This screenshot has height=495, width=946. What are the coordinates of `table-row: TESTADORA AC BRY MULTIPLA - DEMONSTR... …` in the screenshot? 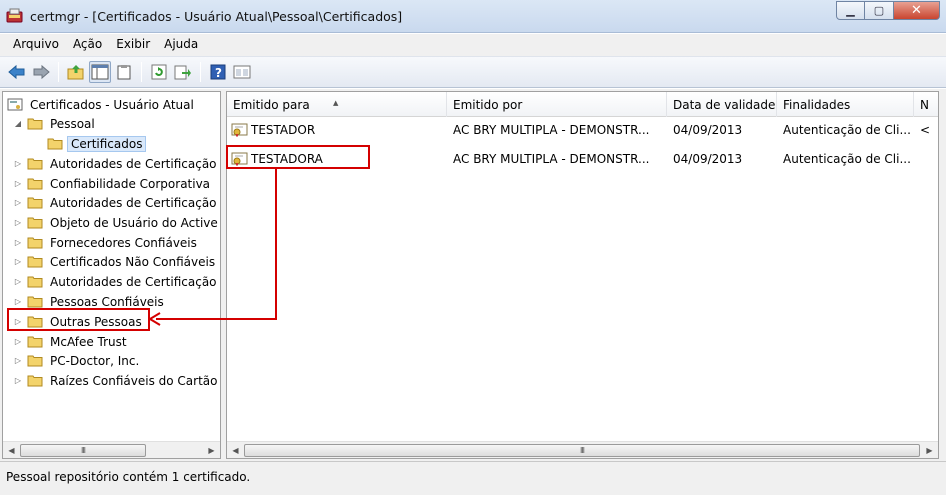 It's located at (582, 160).